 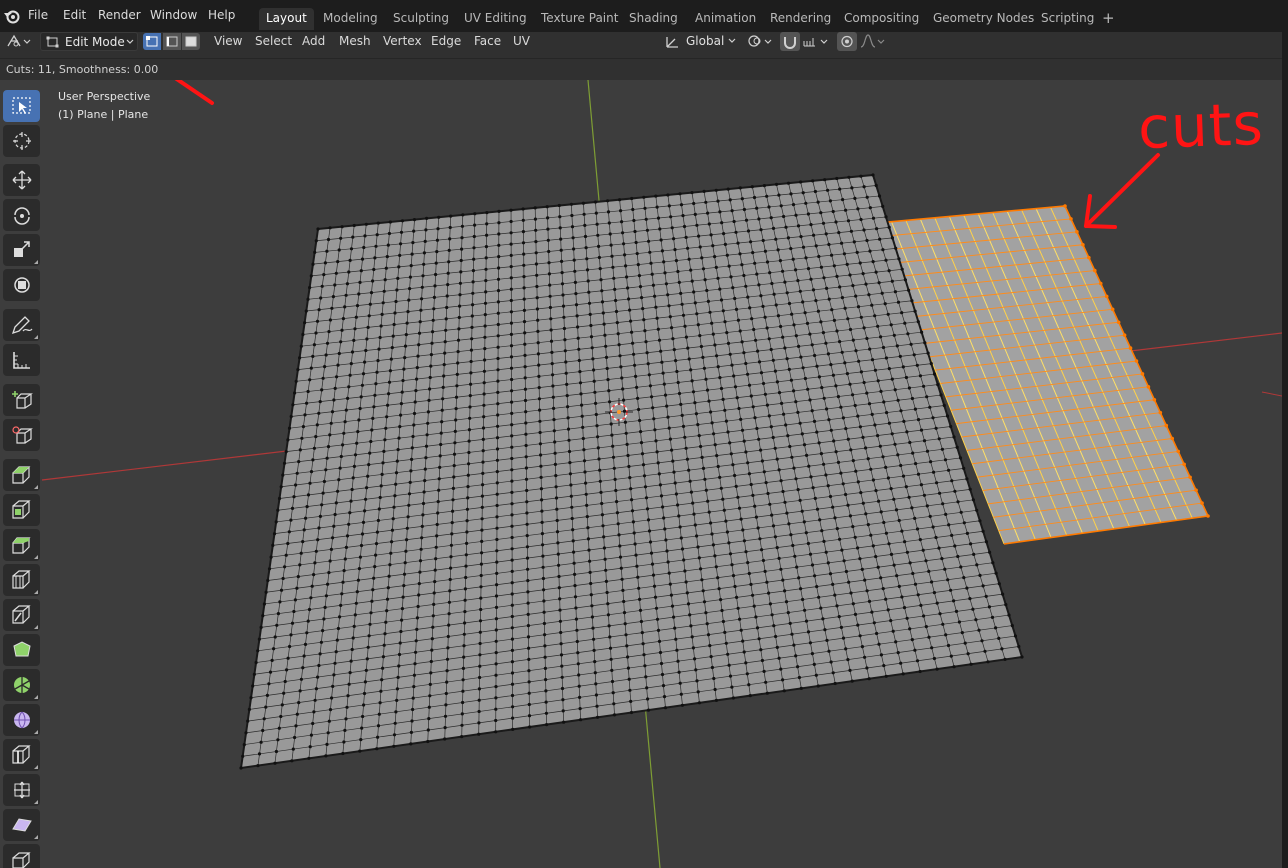 I want to click on editor-type-button, so click(x=19, y=41).